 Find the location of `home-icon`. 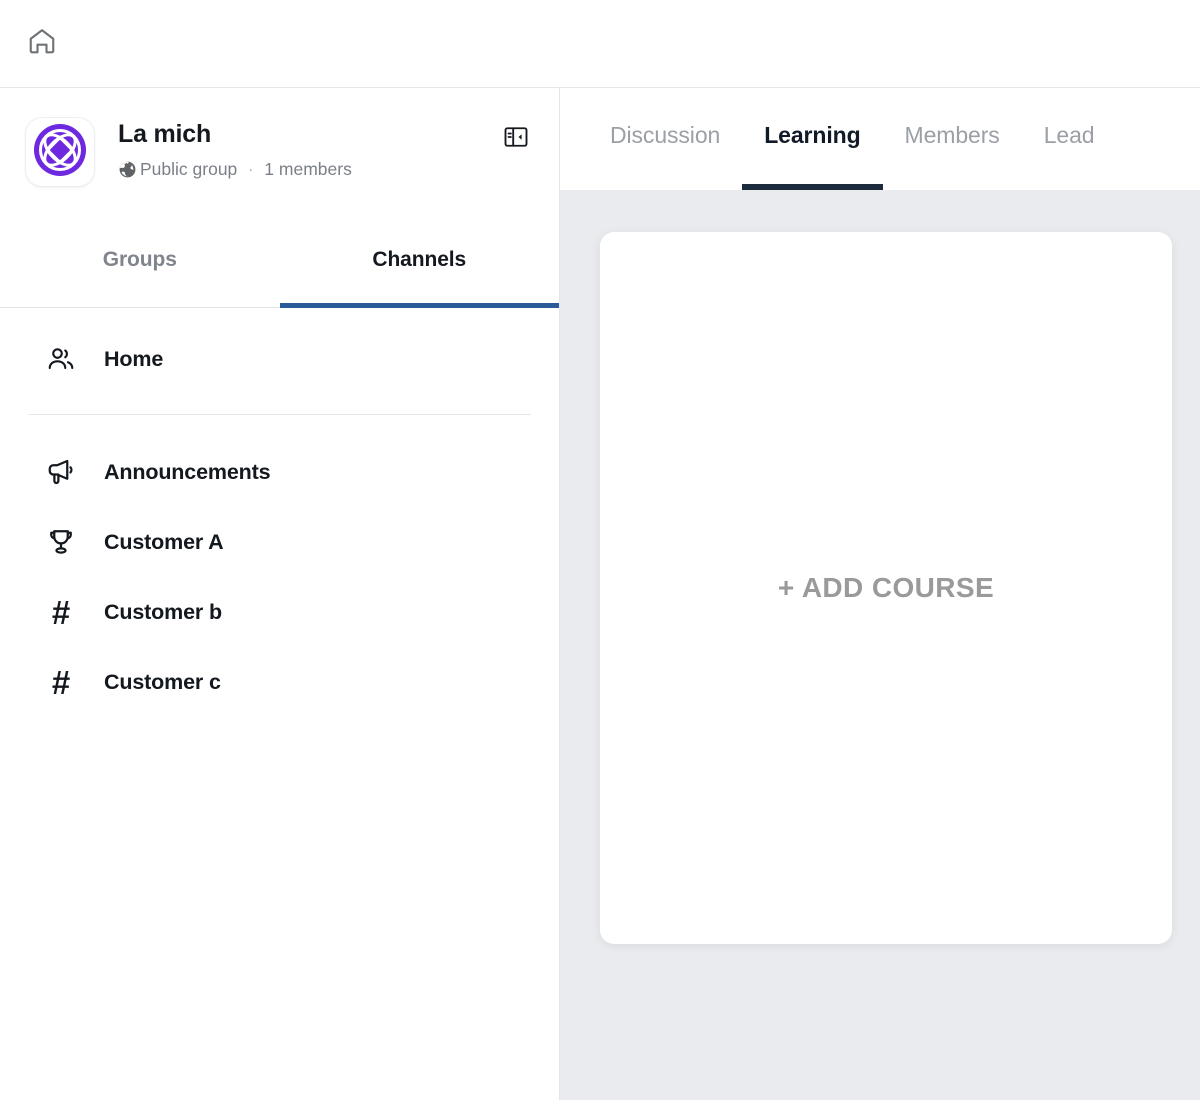

home-icon is located at coordinates (42, 43).